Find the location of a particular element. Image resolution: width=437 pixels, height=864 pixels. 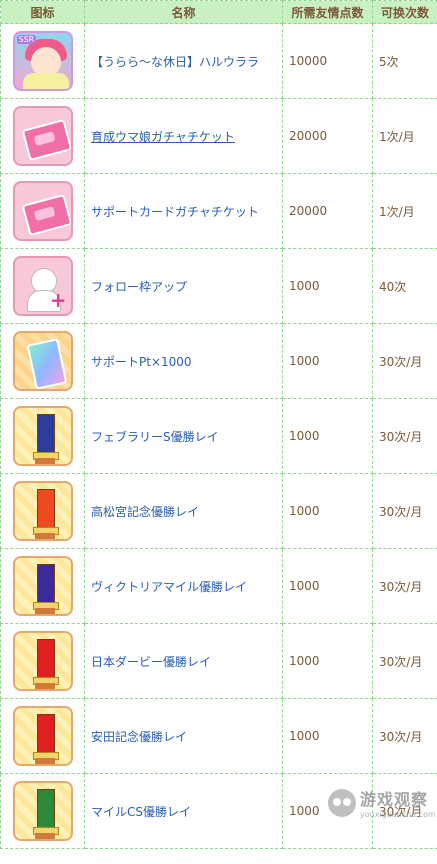

item-name-cell: 育成ウマ娘ガチャチケット is located at coordinates (183, 136).